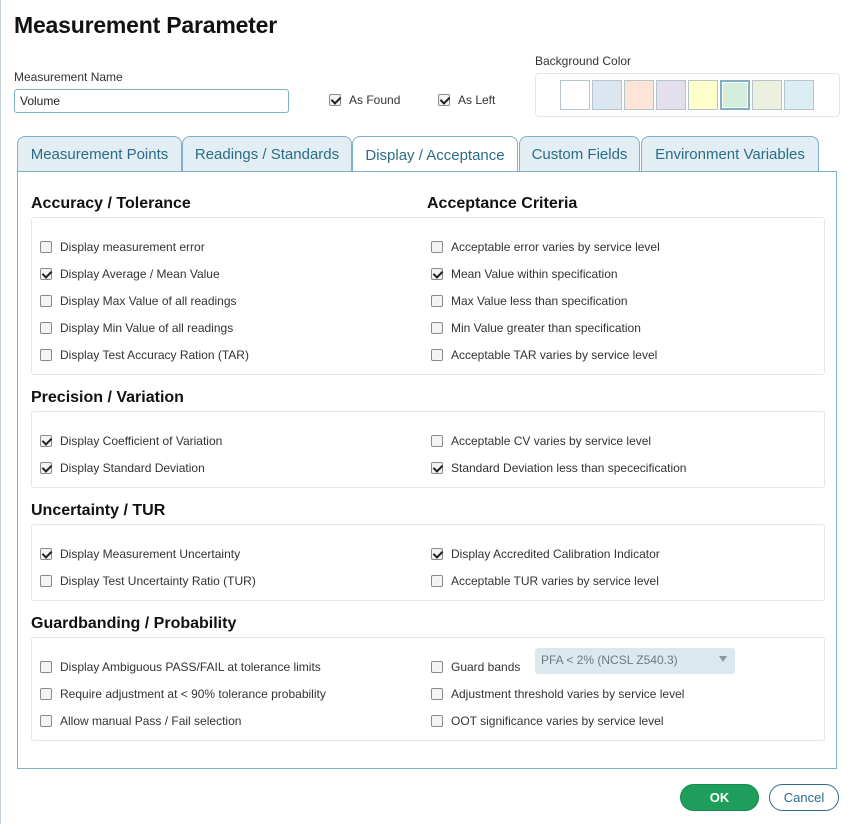  I want to click on checkbox-label: Mean Value within specification, so click(534, 274).